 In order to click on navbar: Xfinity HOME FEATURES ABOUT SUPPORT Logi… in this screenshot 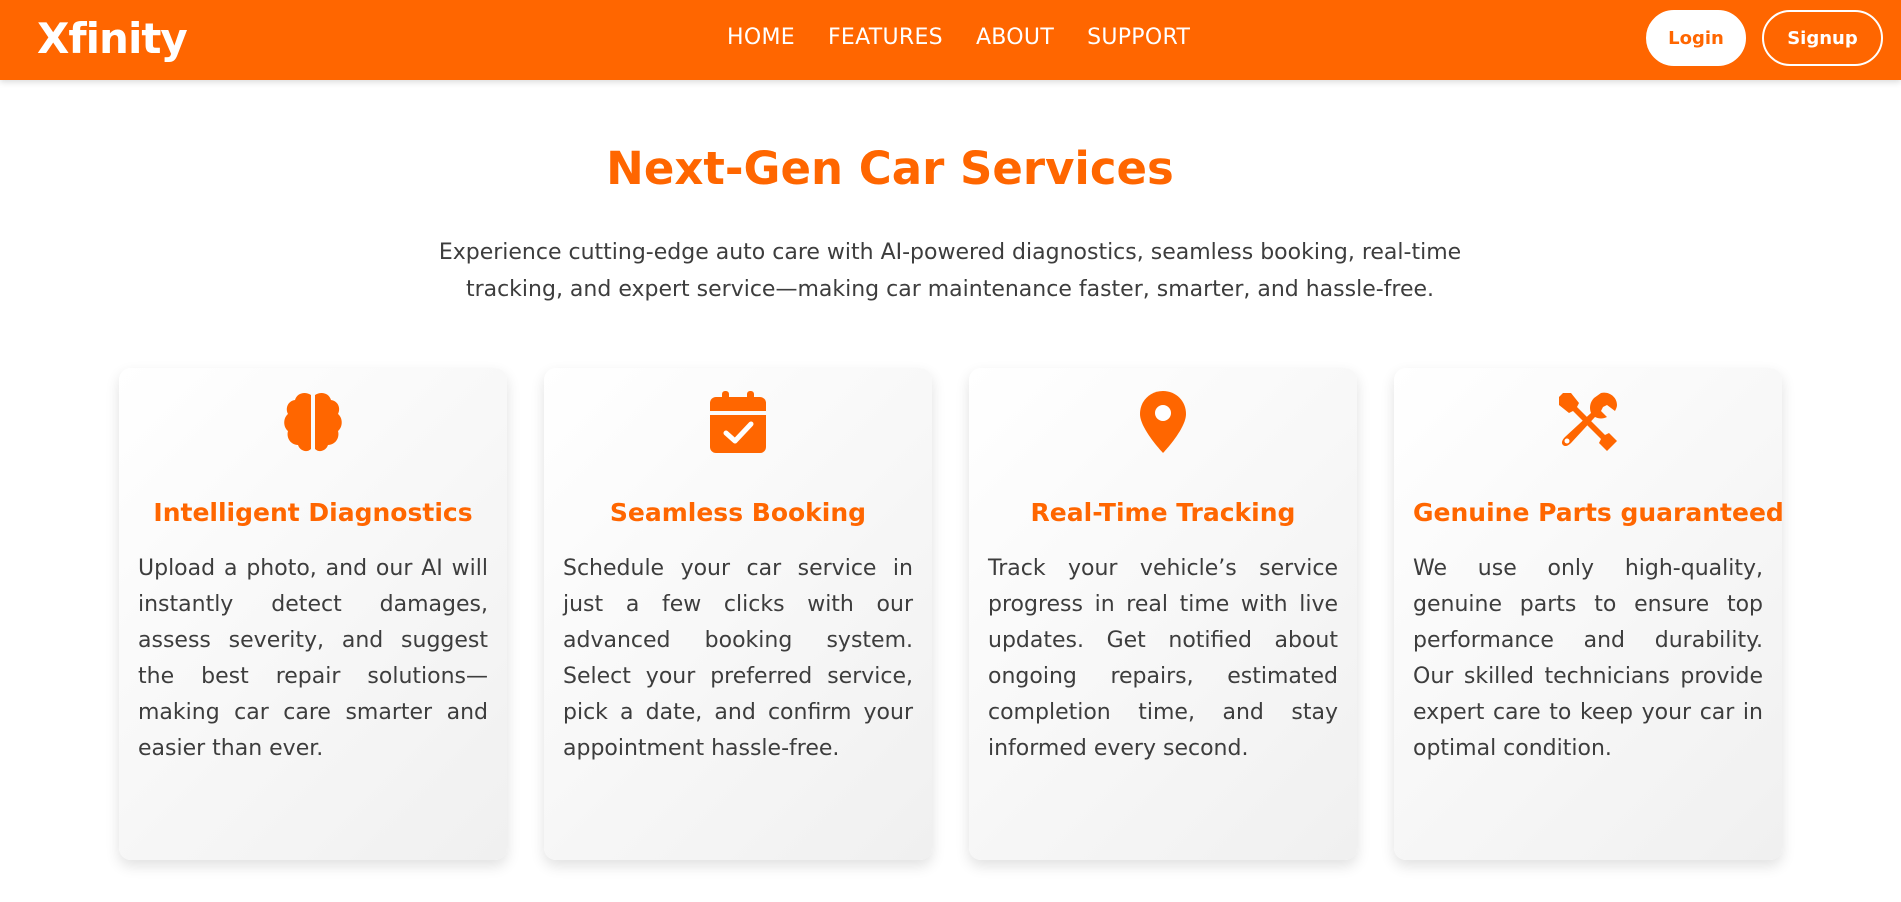, I will do `click(950, 40)`.